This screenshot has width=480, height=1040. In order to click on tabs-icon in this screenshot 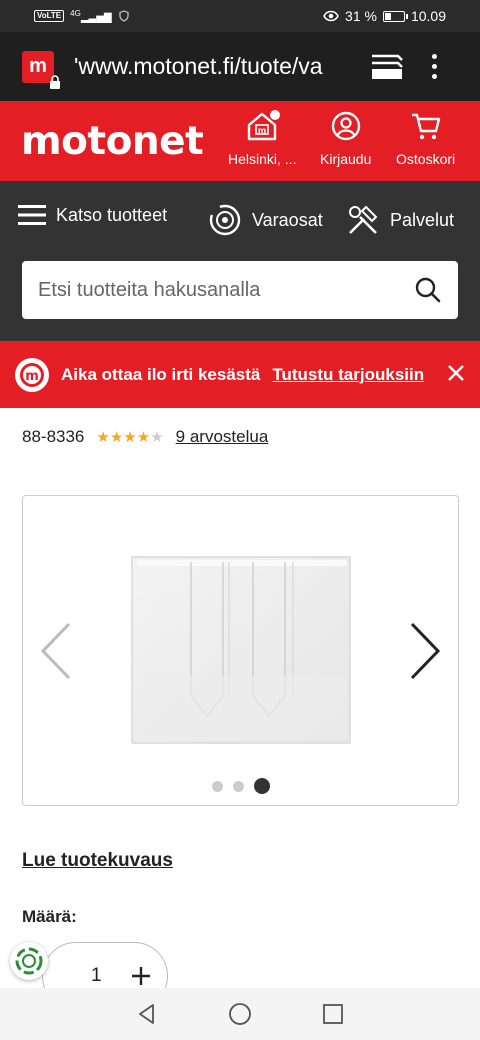, I will do `click(387, 67)`.